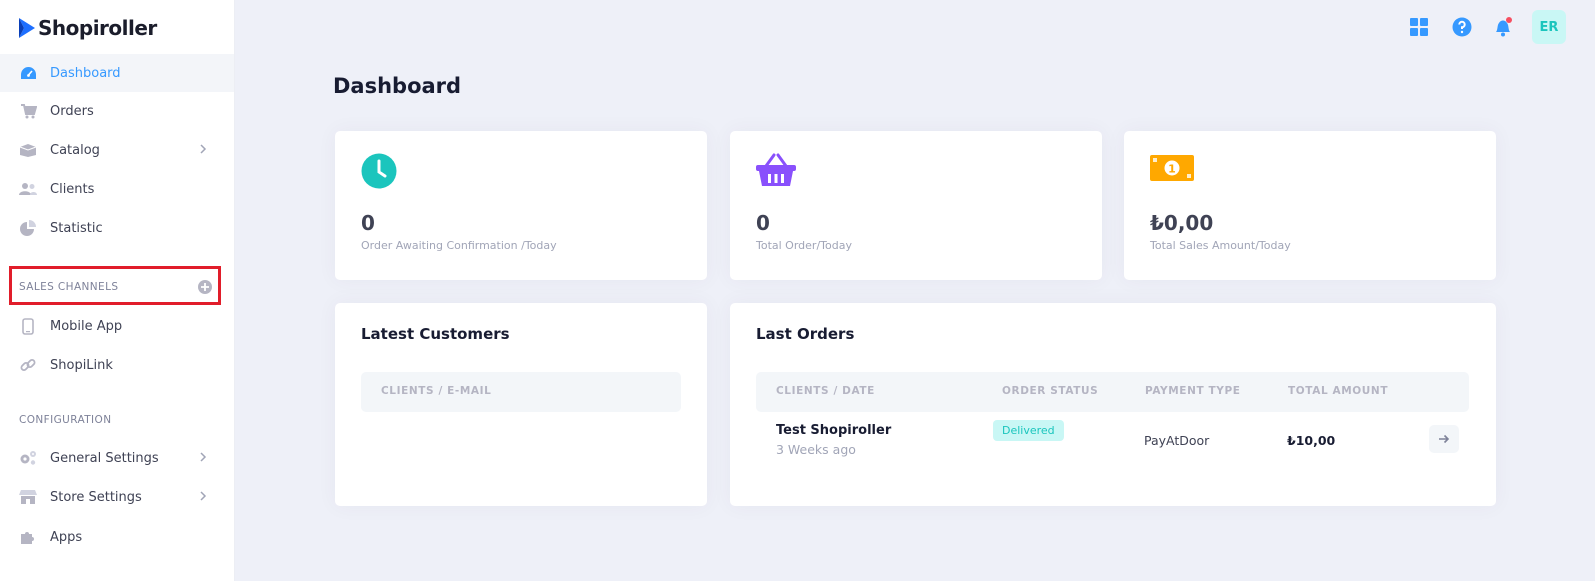 The width and height of the screenshot is (1595, 581). What do you see at coordinates (97, 27) in the screenshot?
I see `app-name: Shopiroller` at bounding box center [97, 27].